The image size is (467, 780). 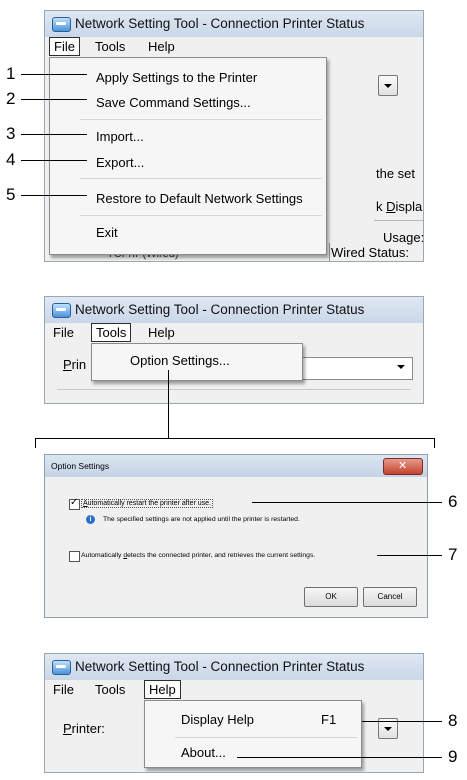 I want to click on callout-number-7: 7, so click(x=453, y=554).